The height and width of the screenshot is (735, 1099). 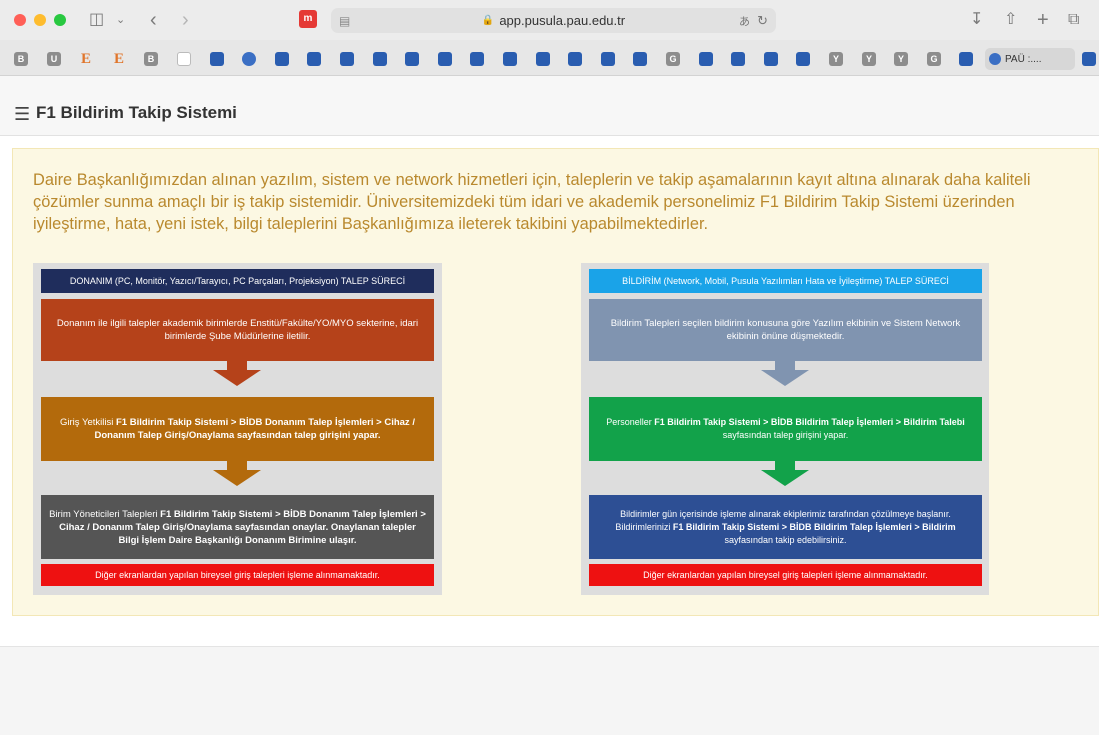 What do you see at coordinates (185, 20) in the screenshot?
I see `forward-icon: ›` at bounding box center [185, 20].